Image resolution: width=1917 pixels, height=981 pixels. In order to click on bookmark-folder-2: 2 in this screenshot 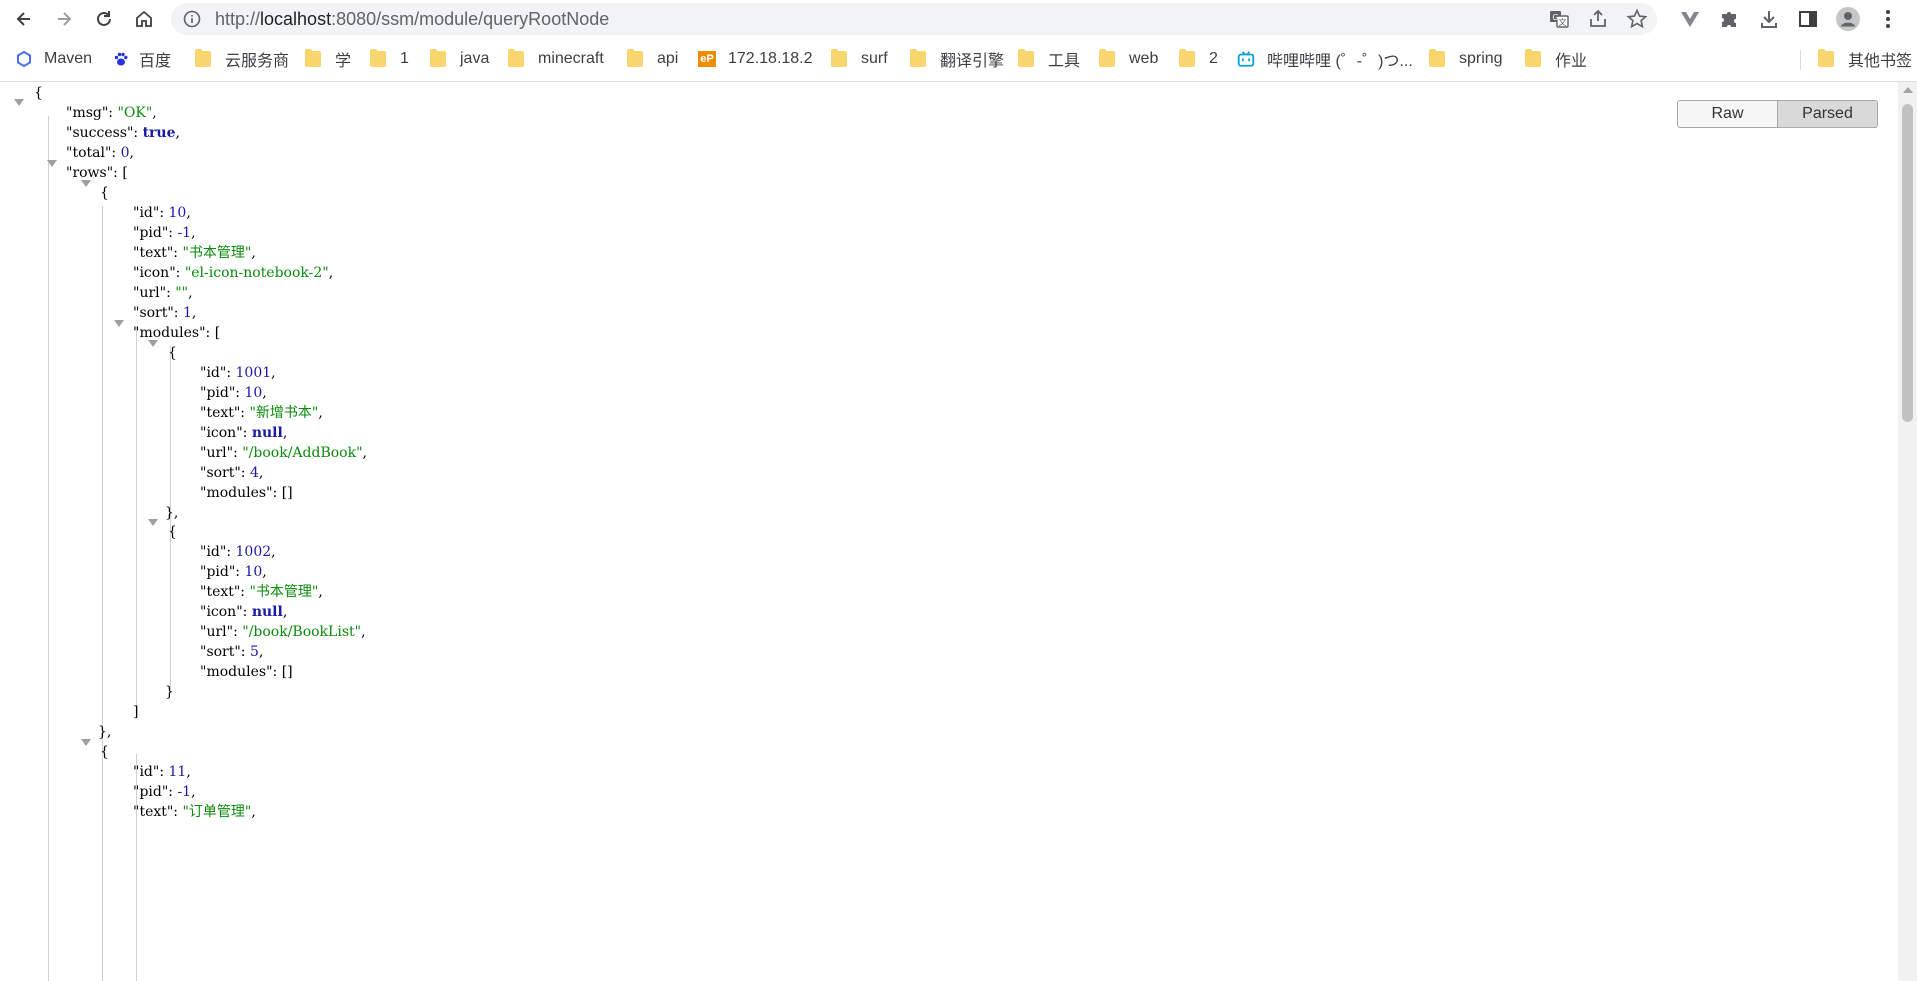, I will do `click(1198, 59)`.